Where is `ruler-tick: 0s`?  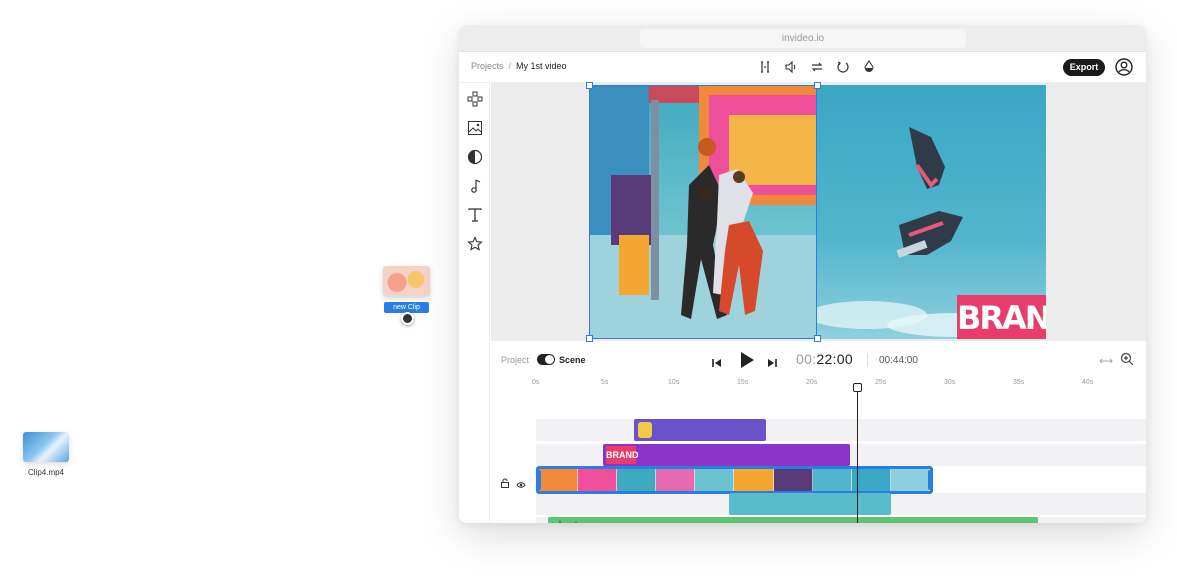 ruler-tick: 0s is located at coordinates (536, 382).